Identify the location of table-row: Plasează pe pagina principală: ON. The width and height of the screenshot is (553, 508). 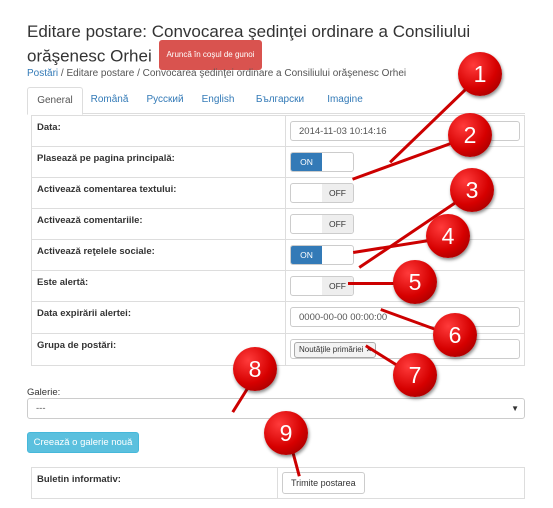
(278, 162).